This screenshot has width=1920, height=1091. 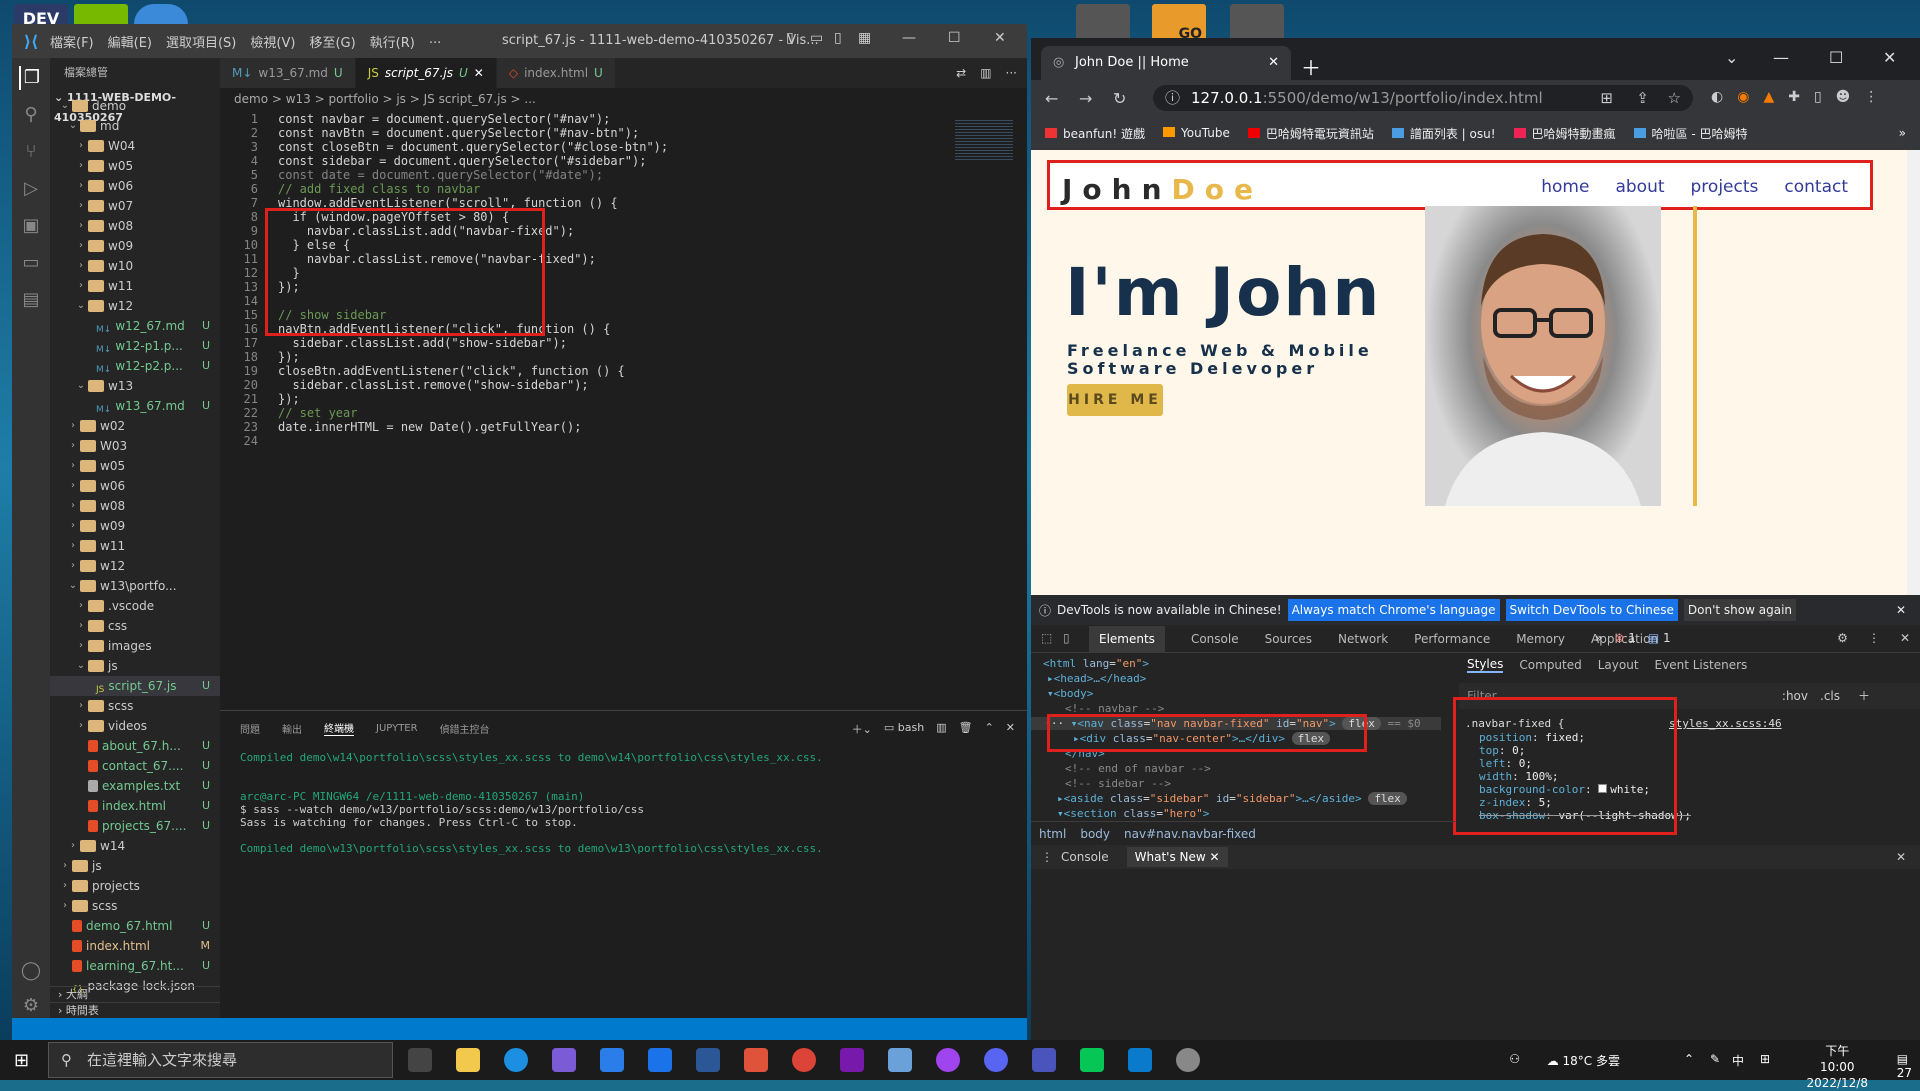 What do you see at coordinates (465, 728) in the screenshot?
I see `panel-tab: 偵錯主控台` at bounding box center [465, 728].